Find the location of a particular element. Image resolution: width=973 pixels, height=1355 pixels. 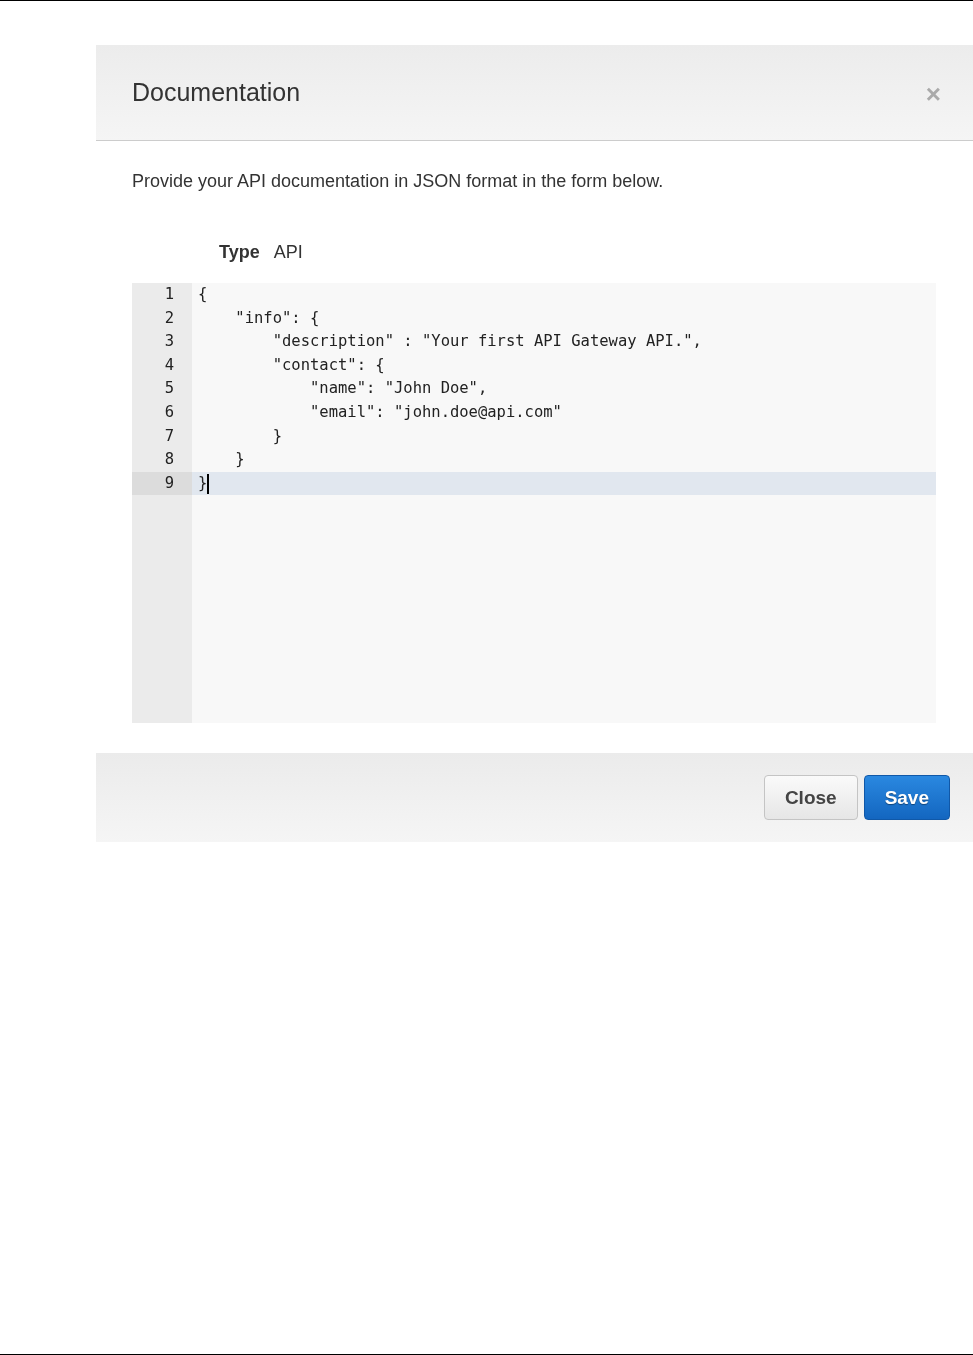

line-number: 6 is located at coordinates (169, 412).